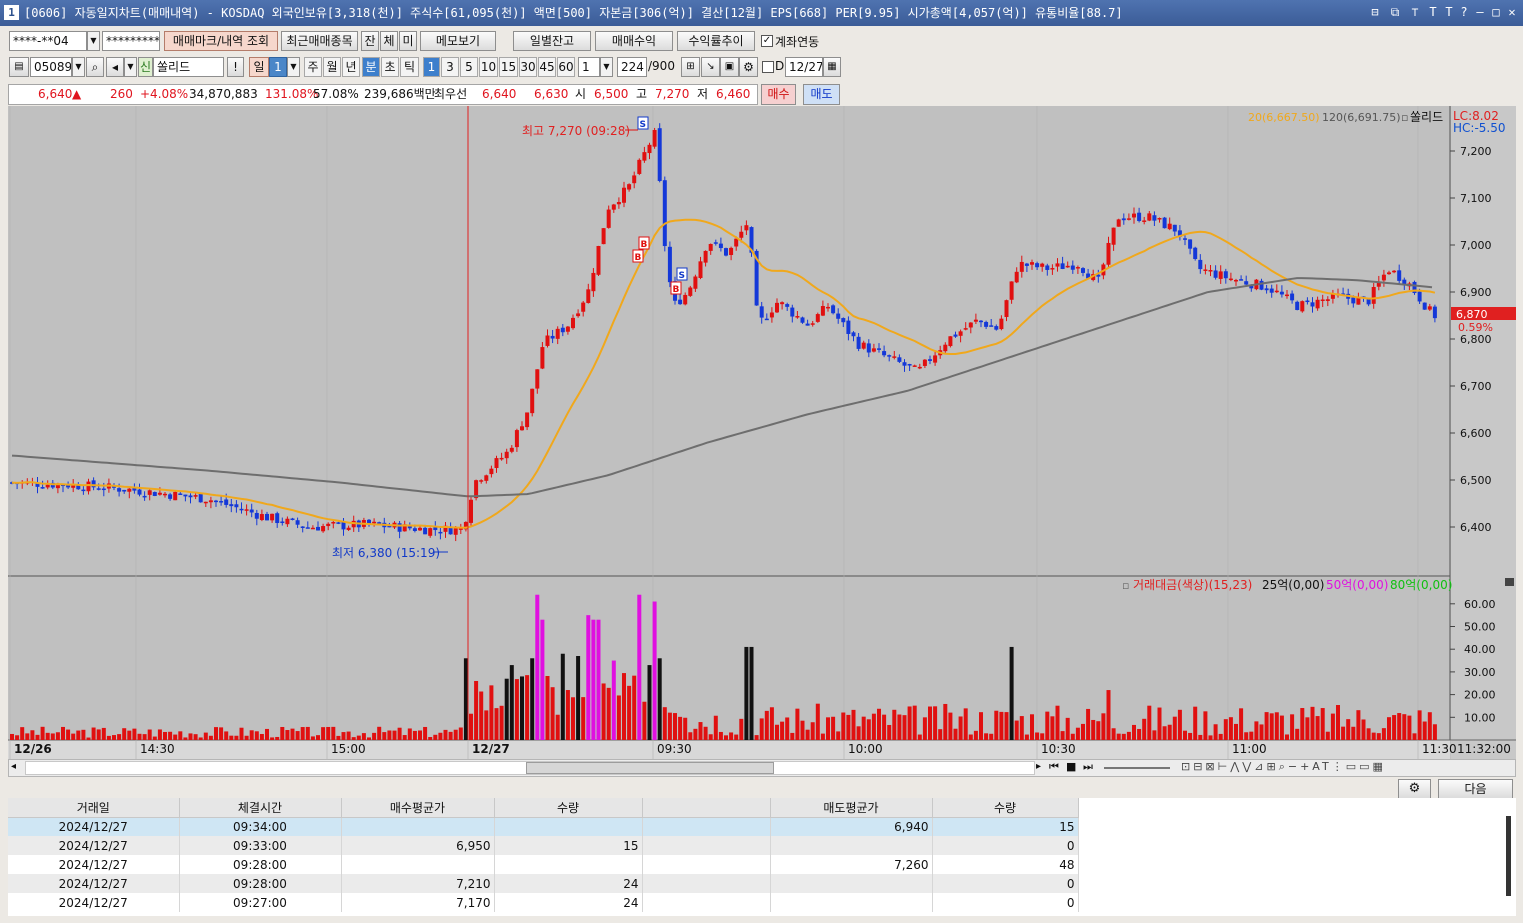 This screenshot has width=1523, height=923. Describe the element at coordinates (115, 67) in the screenshot. I see `speaker-icon: ◂` at that location.